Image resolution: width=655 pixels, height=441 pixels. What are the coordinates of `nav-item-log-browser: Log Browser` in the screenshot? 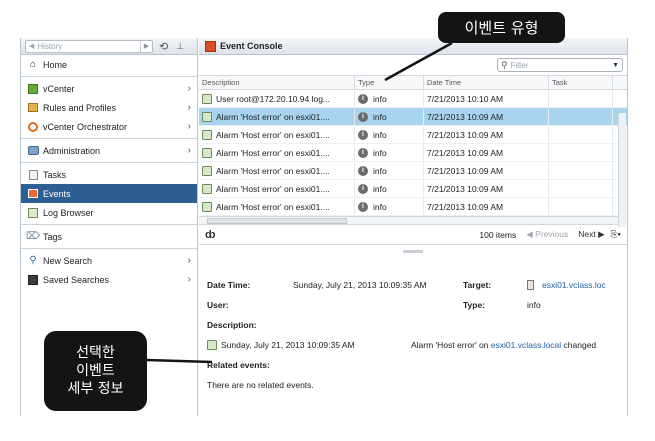 It's located at (109, 212).